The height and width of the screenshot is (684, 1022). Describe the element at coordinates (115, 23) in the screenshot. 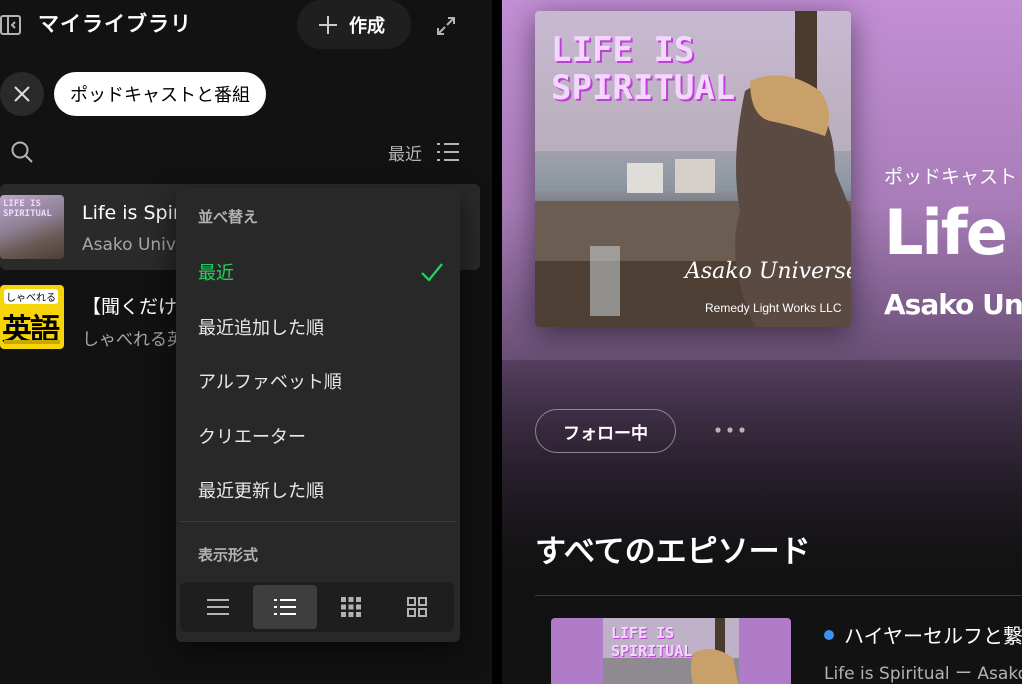

I see `library-title: マイライブラリ` at that location.